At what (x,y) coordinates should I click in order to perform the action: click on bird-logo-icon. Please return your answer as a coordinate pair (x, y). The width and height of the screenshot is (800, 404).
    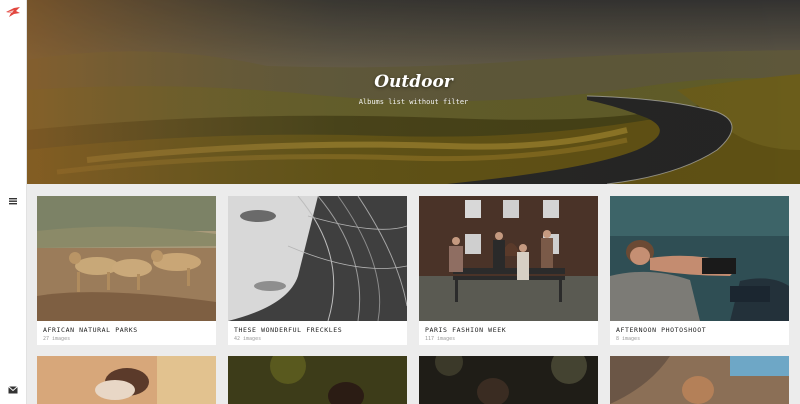
    Looking at the image, I should click on (13, 12).